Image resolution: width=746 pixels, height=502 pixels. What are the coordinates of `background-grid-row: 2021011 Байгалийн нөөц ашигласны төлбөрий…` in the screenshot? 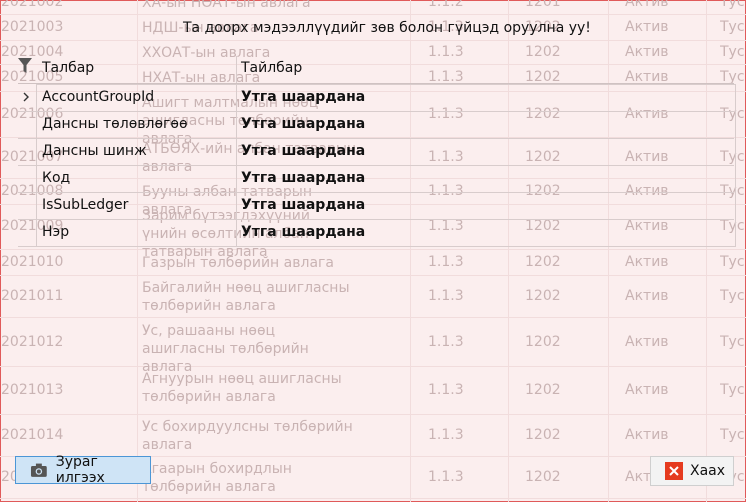 It's located at (373, 297).